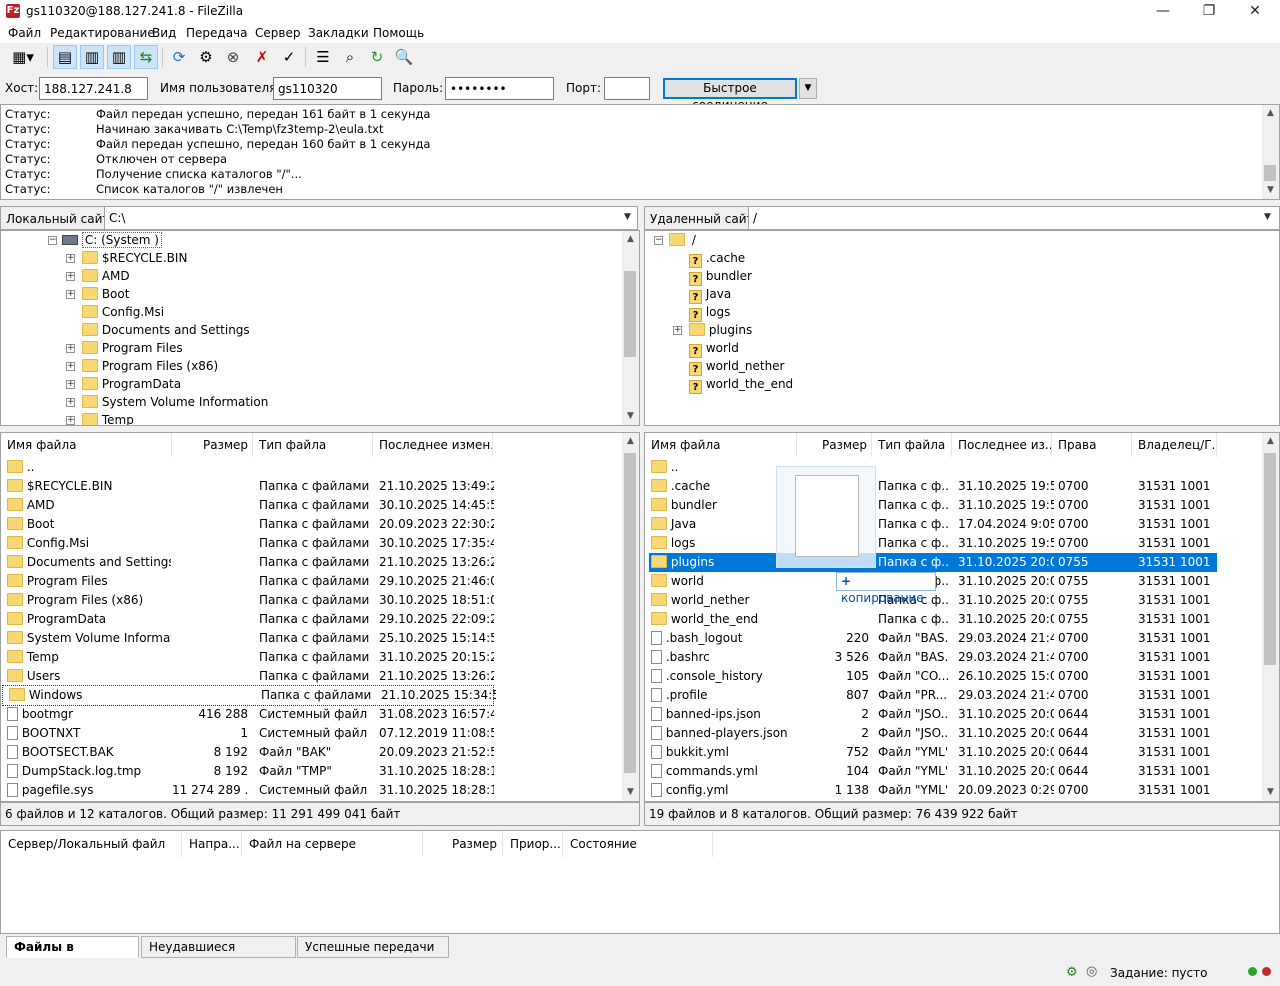 Image resolution: width=1280 pixels, height=986 pixels. What do you see at coordinates (119, 57) in the screenshot?
I see `toggle-remote-tree-icon: ▥` at bounding box center [119, 57].